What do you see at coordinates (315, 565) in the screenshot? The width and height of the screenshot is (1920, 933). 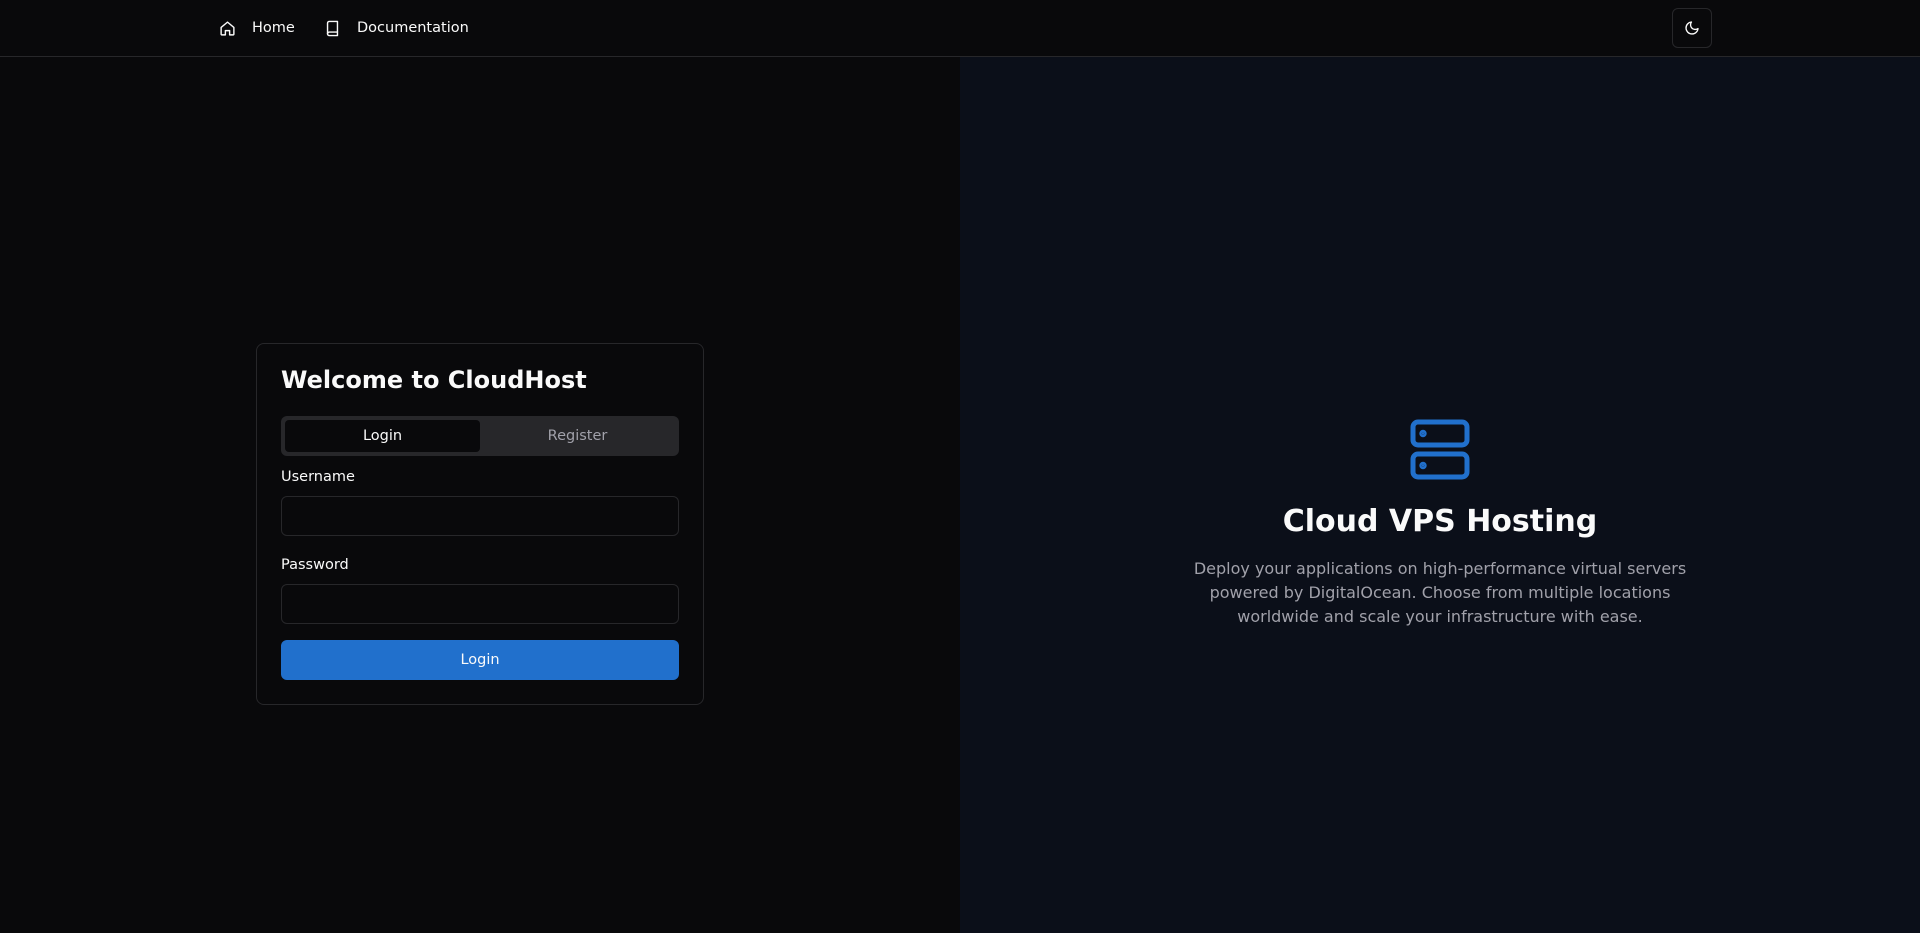 I see `password-label: Password` at bounding box center [315, 565].